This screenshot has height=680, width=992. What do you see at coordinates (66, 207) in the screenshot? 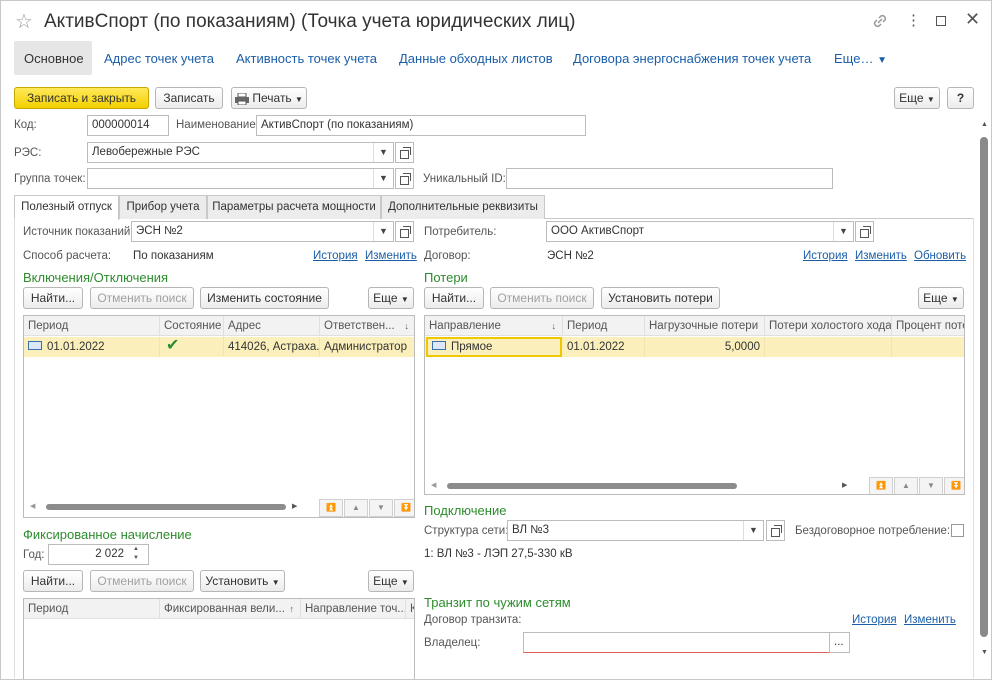
I see `tab-useful-supply: Полезный отпуск` at bounding box center [66, 207].